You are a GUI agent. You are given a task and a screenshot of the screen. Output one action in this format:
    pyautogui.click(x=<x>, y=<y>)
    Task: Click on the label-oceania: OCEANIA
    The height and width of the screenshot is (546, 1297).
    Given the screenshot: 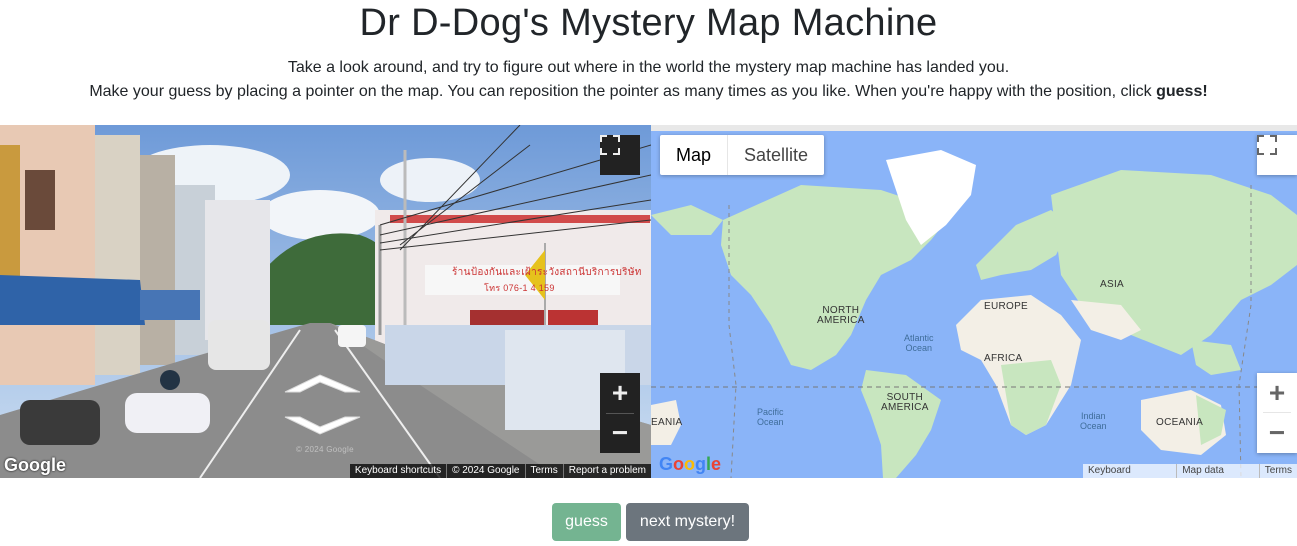 What is the action you would take?
    pyautogui.click(x=1180, y=422)
    